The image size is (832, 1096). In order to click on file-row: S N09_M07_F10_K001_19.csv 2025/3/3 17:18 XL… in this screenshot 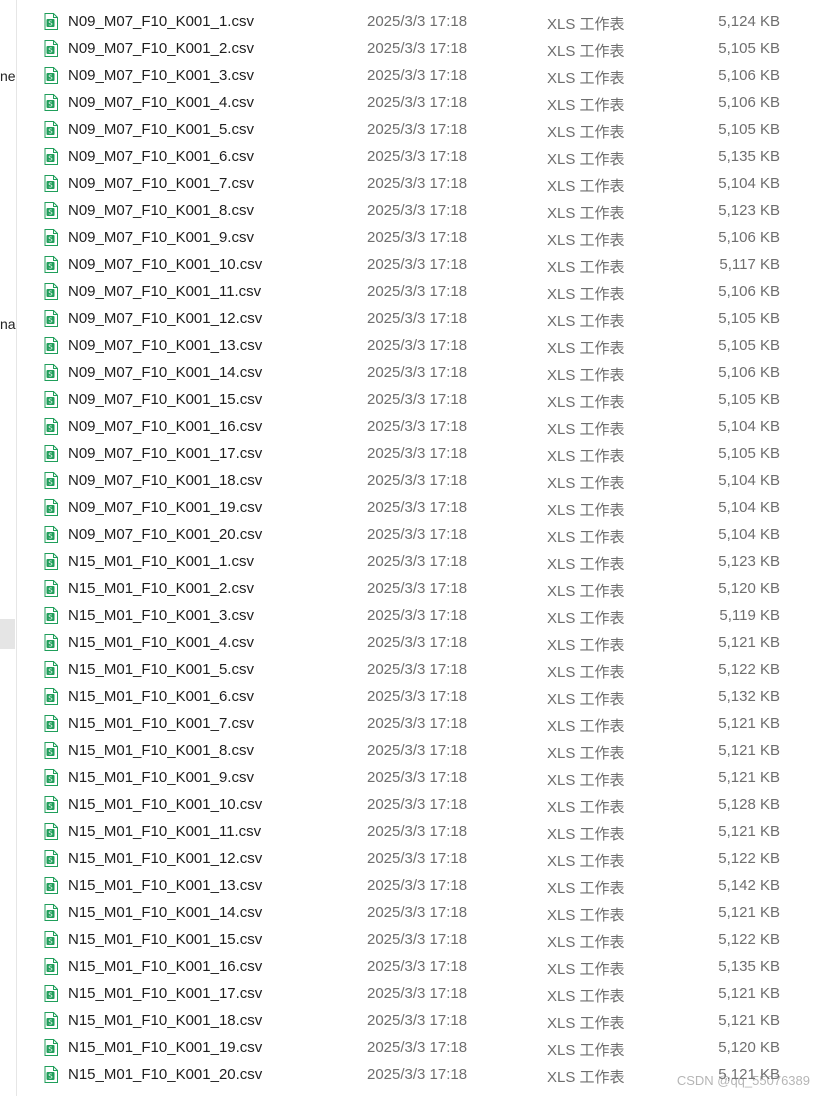, I will do `click(420, 508)`.